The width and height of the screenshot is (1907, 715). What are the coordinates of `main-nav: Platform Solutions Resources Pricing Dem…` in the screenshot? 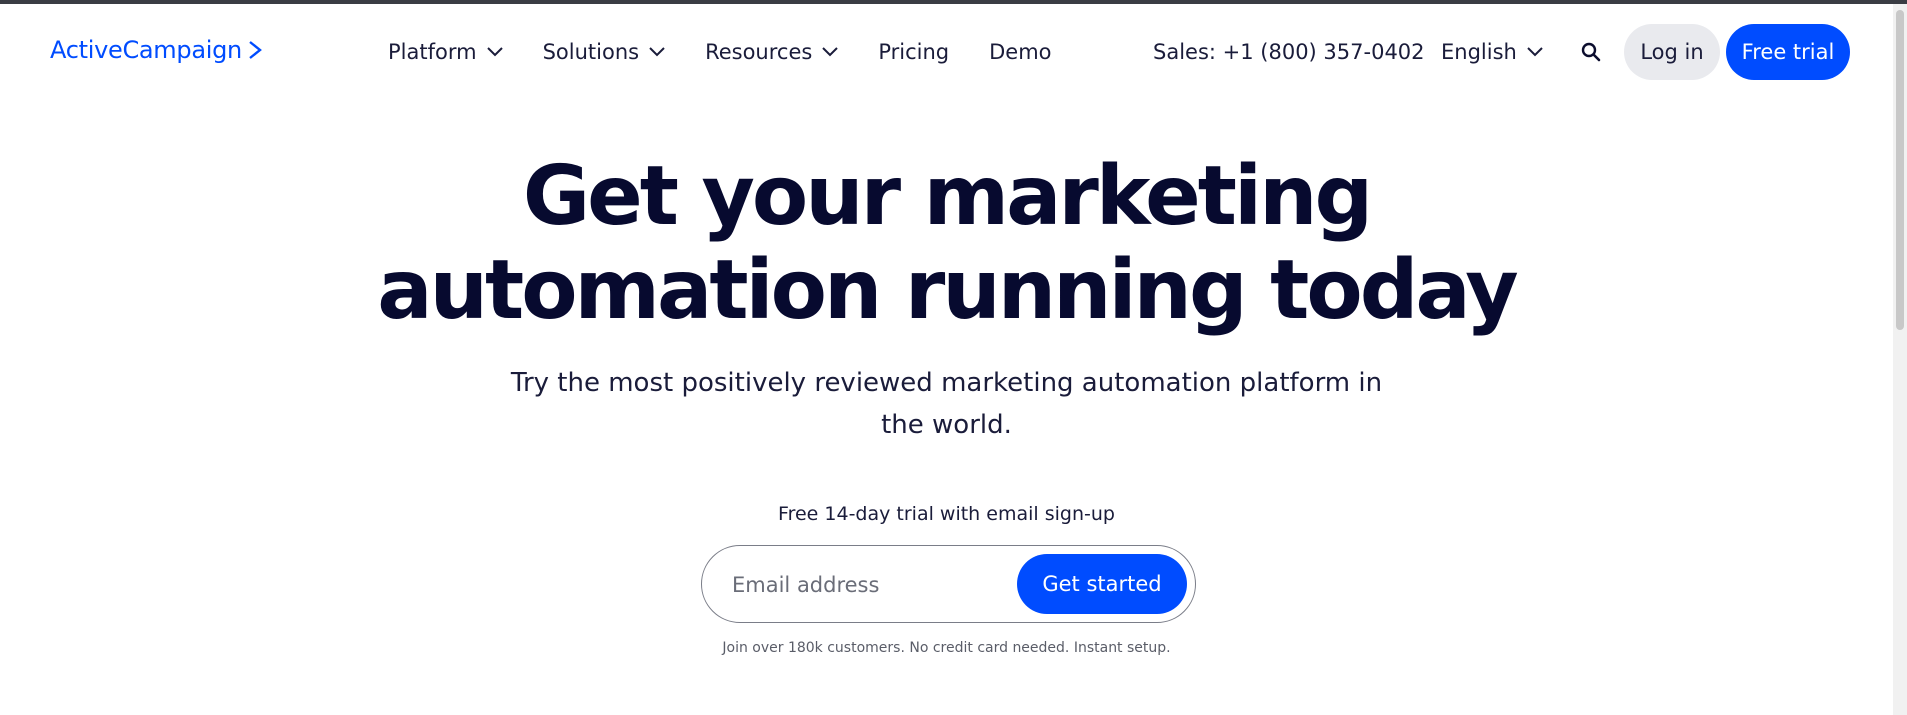 It's located at (740, 52).